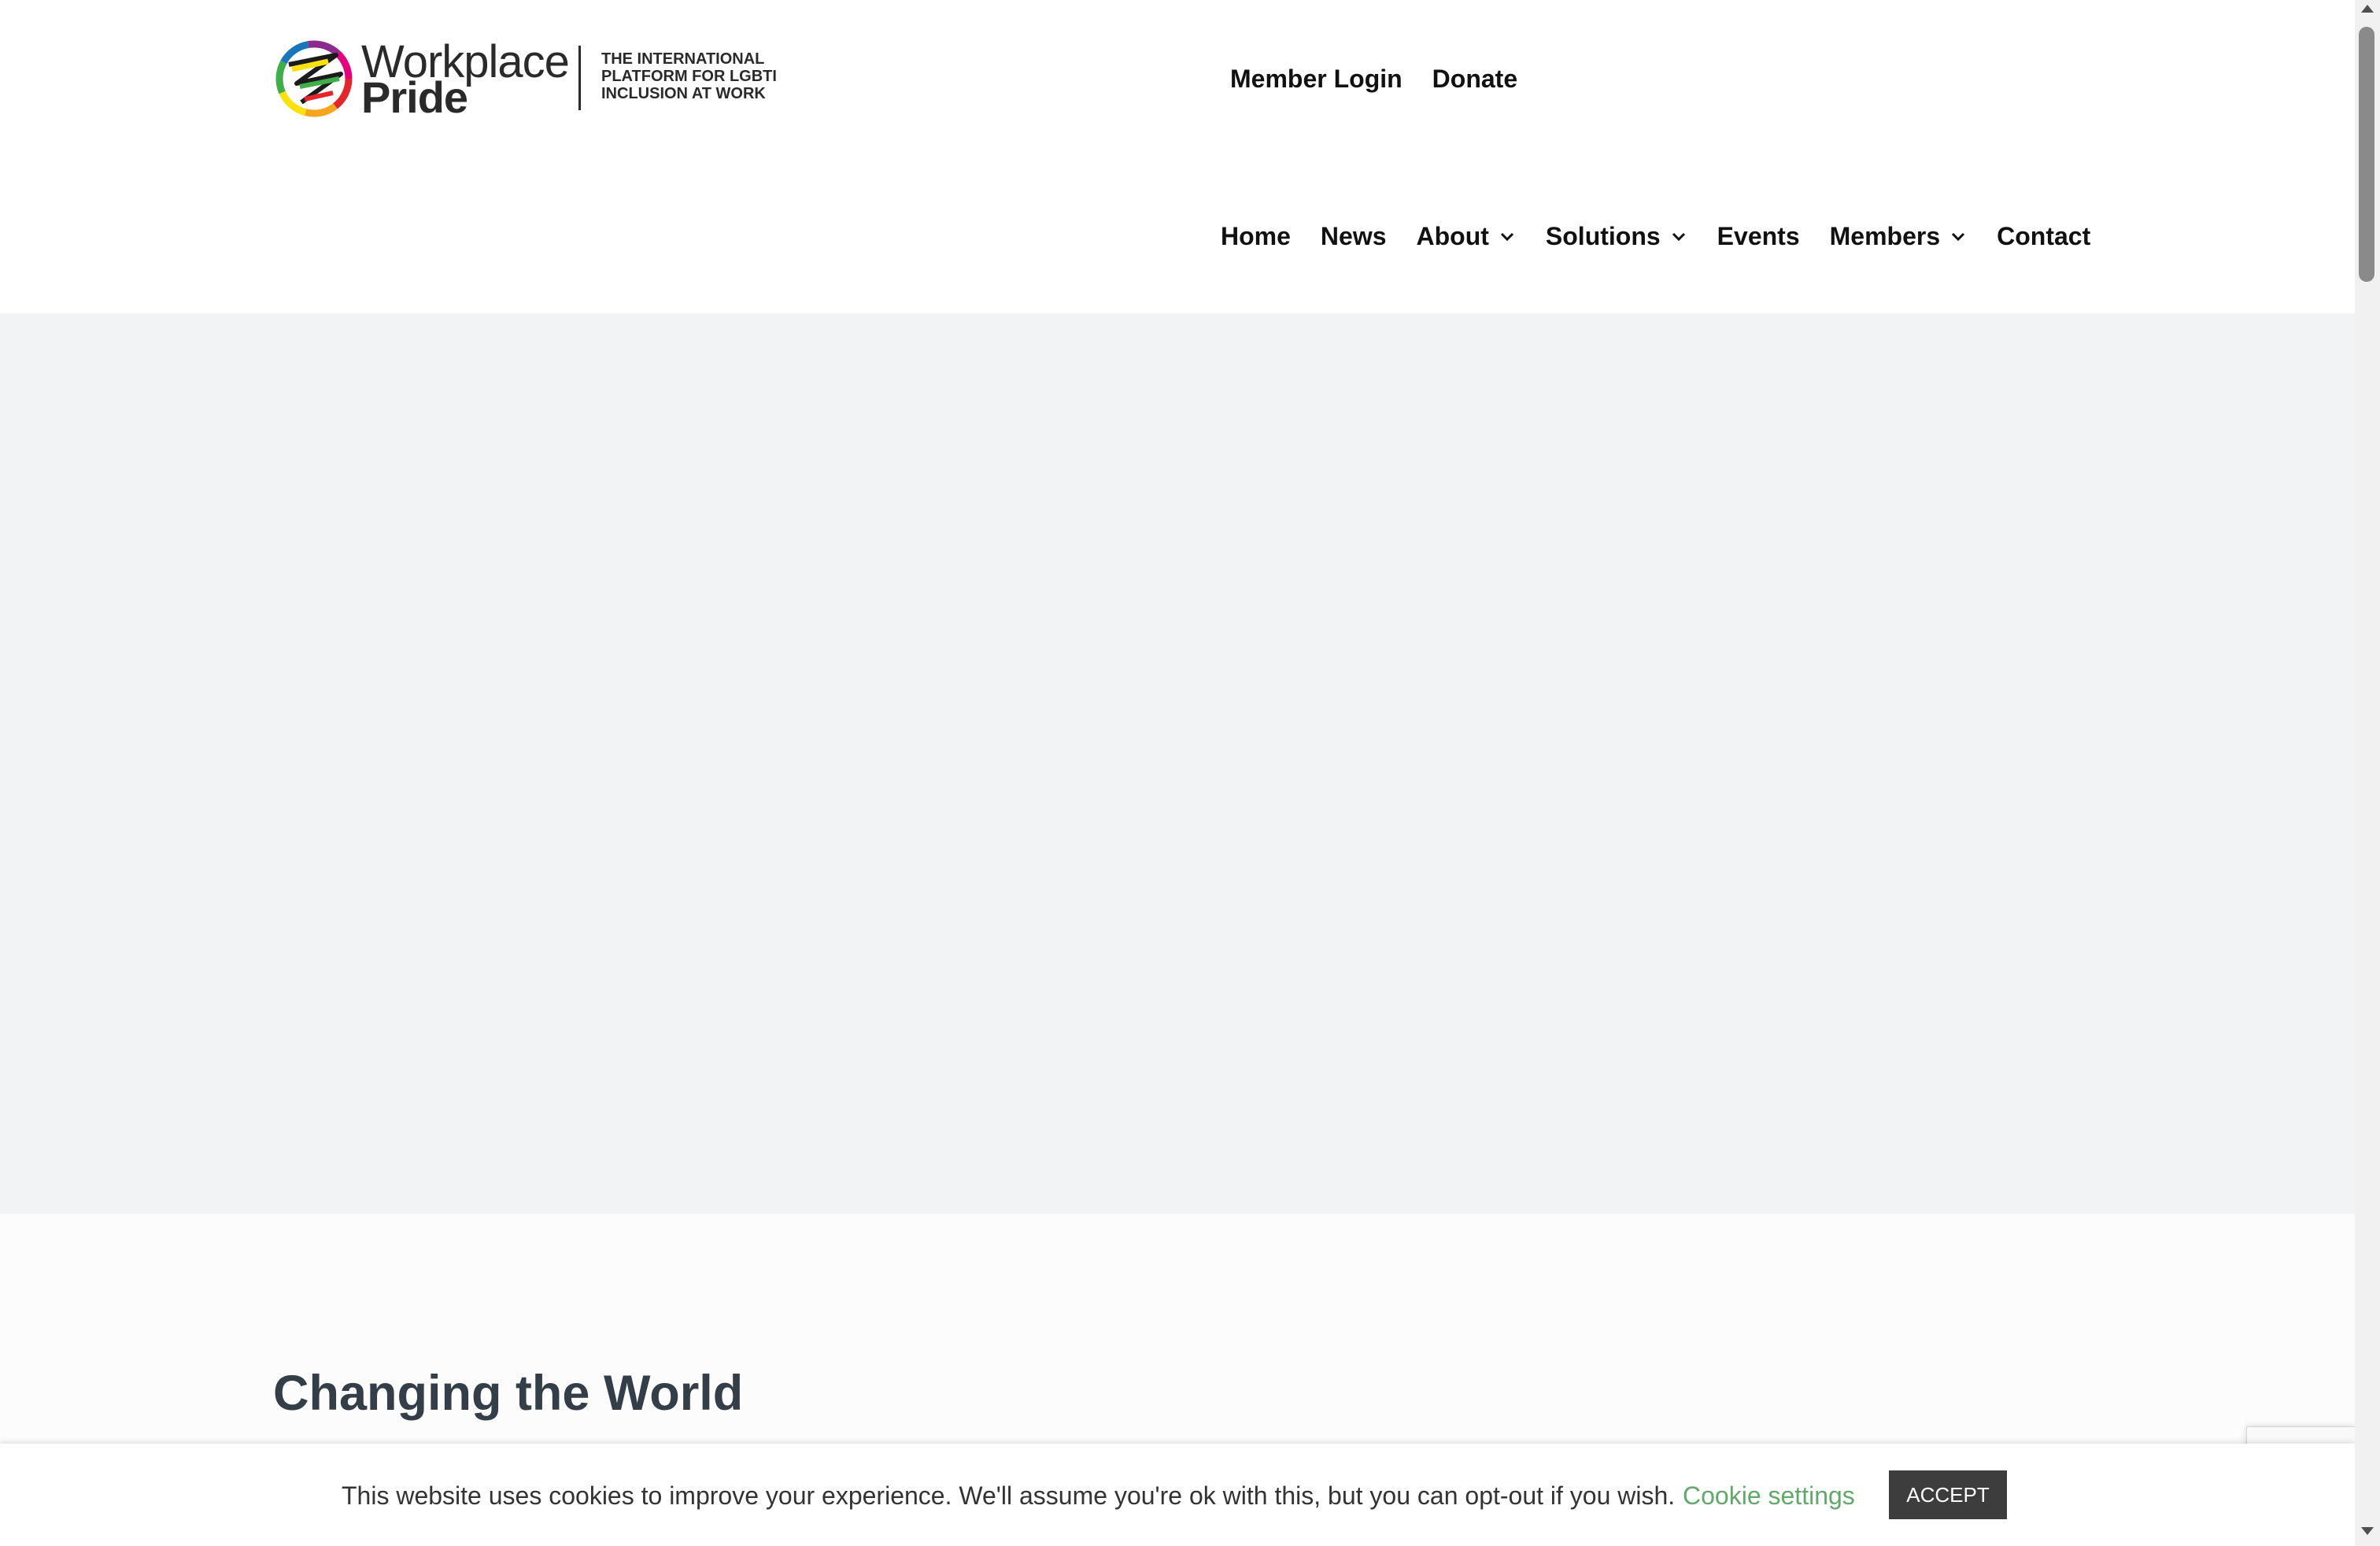 The height and width of the screenshot is (1546, 2380). I want to click on scrollbar, so click(2367, 773).